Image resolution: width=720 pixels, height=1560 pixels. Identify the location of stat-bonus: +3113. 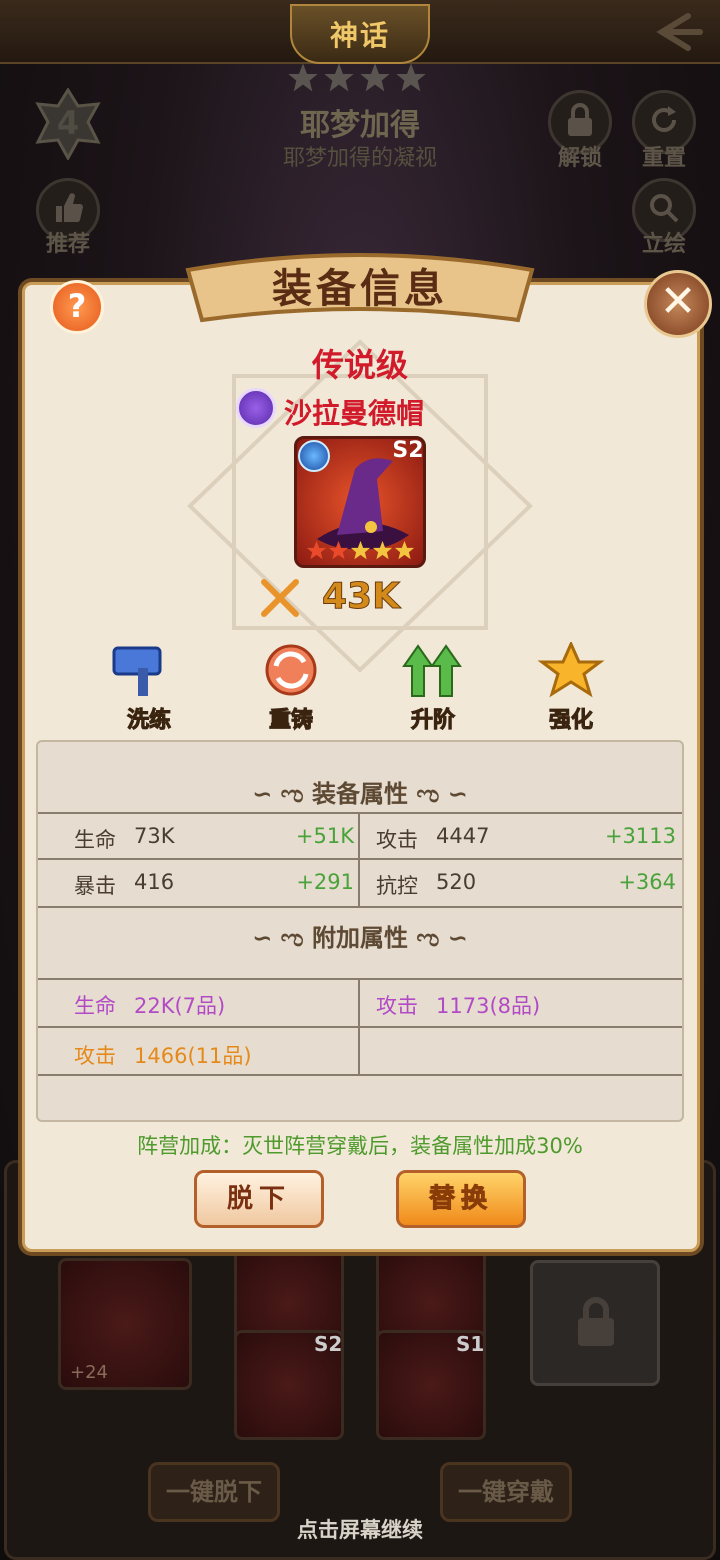
(640, 836).